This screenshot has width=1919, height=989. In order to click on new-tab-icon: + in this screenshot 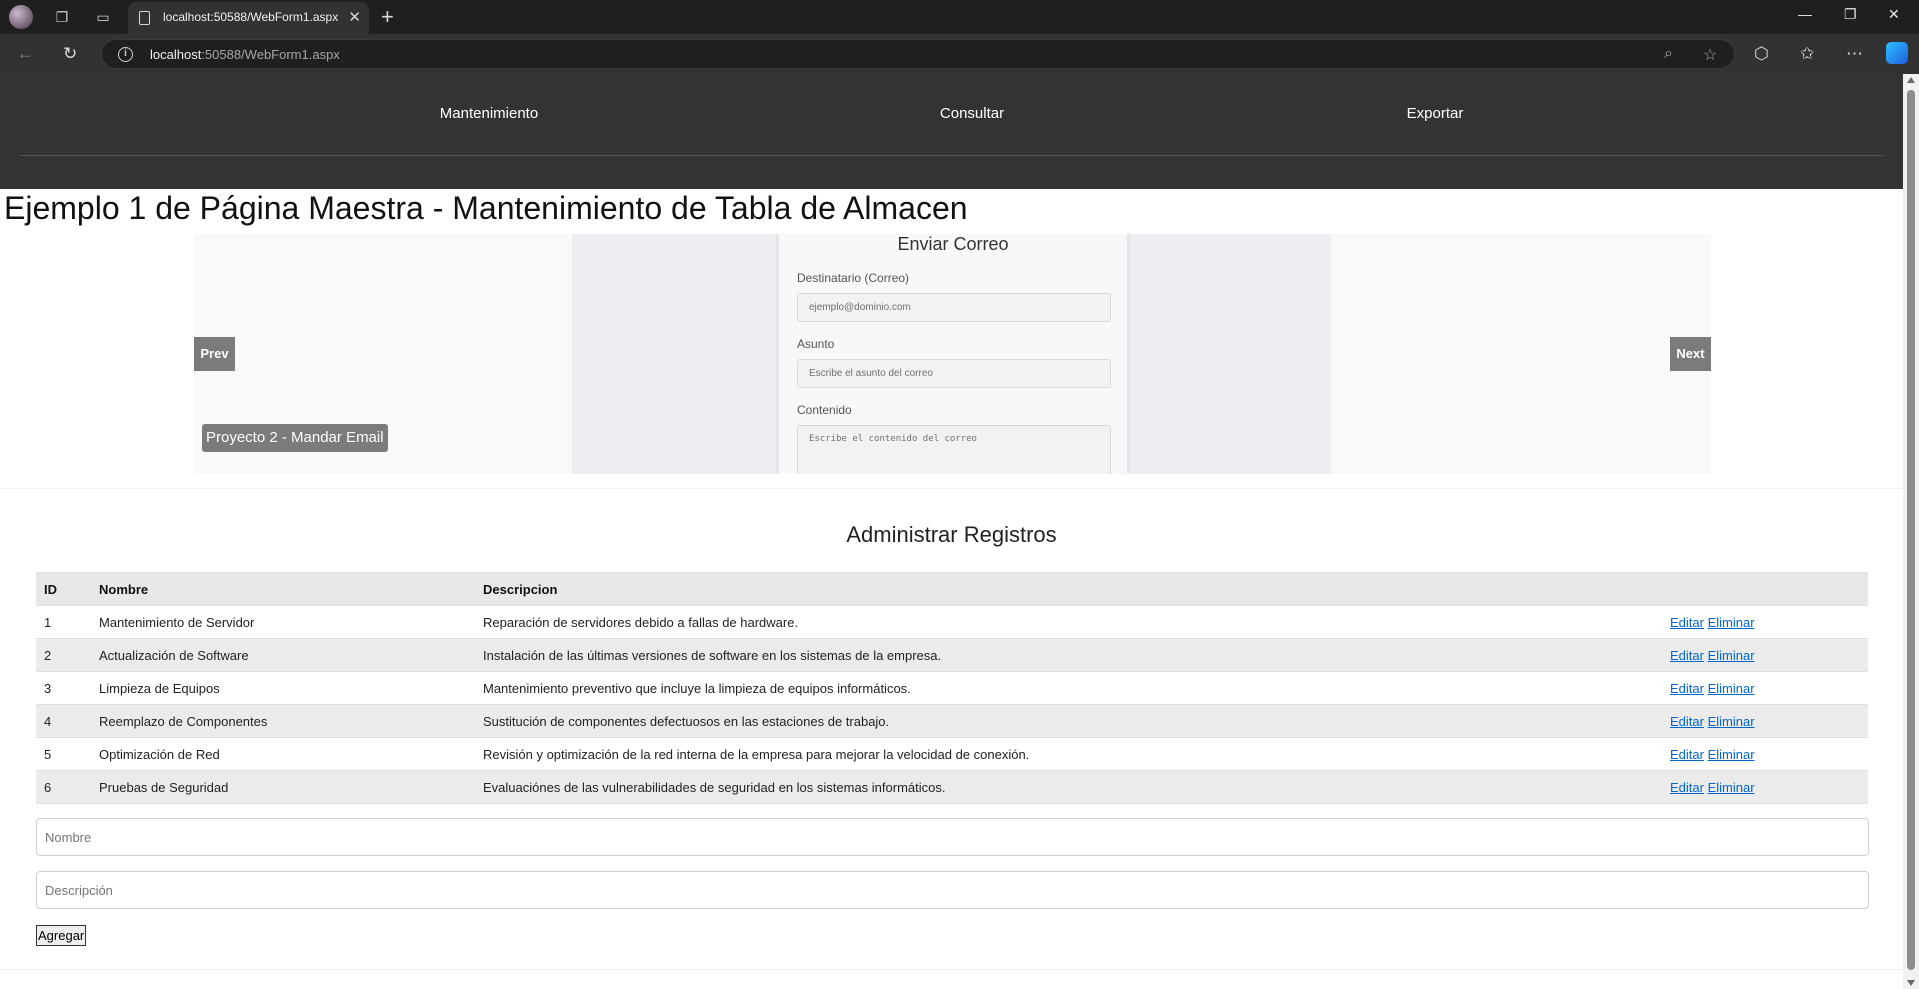, I will do `click(387, 17)`.